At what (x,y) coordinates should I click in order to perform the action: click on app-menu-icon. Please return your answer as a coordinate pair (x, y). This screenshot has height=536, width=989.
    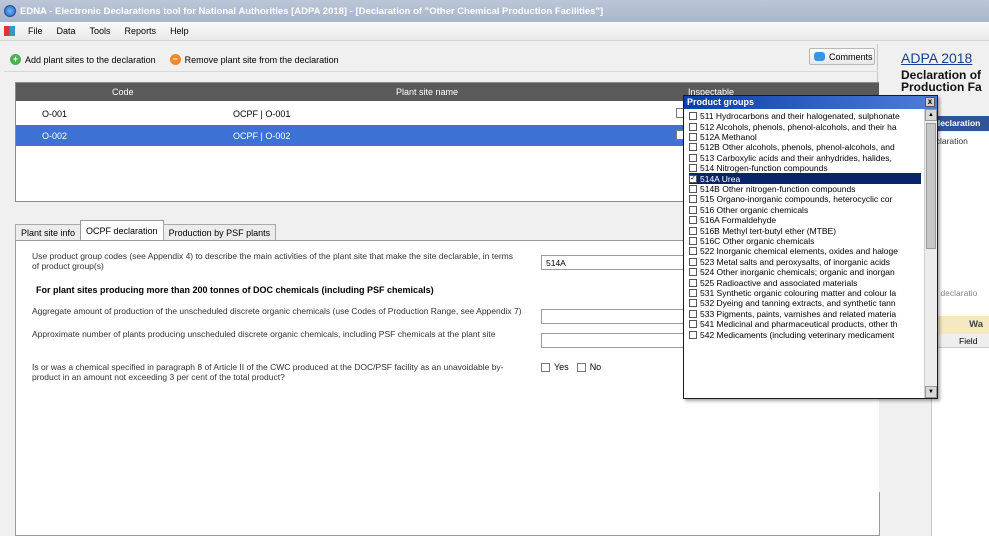
    Looking at the image, I should click on (9, 31).